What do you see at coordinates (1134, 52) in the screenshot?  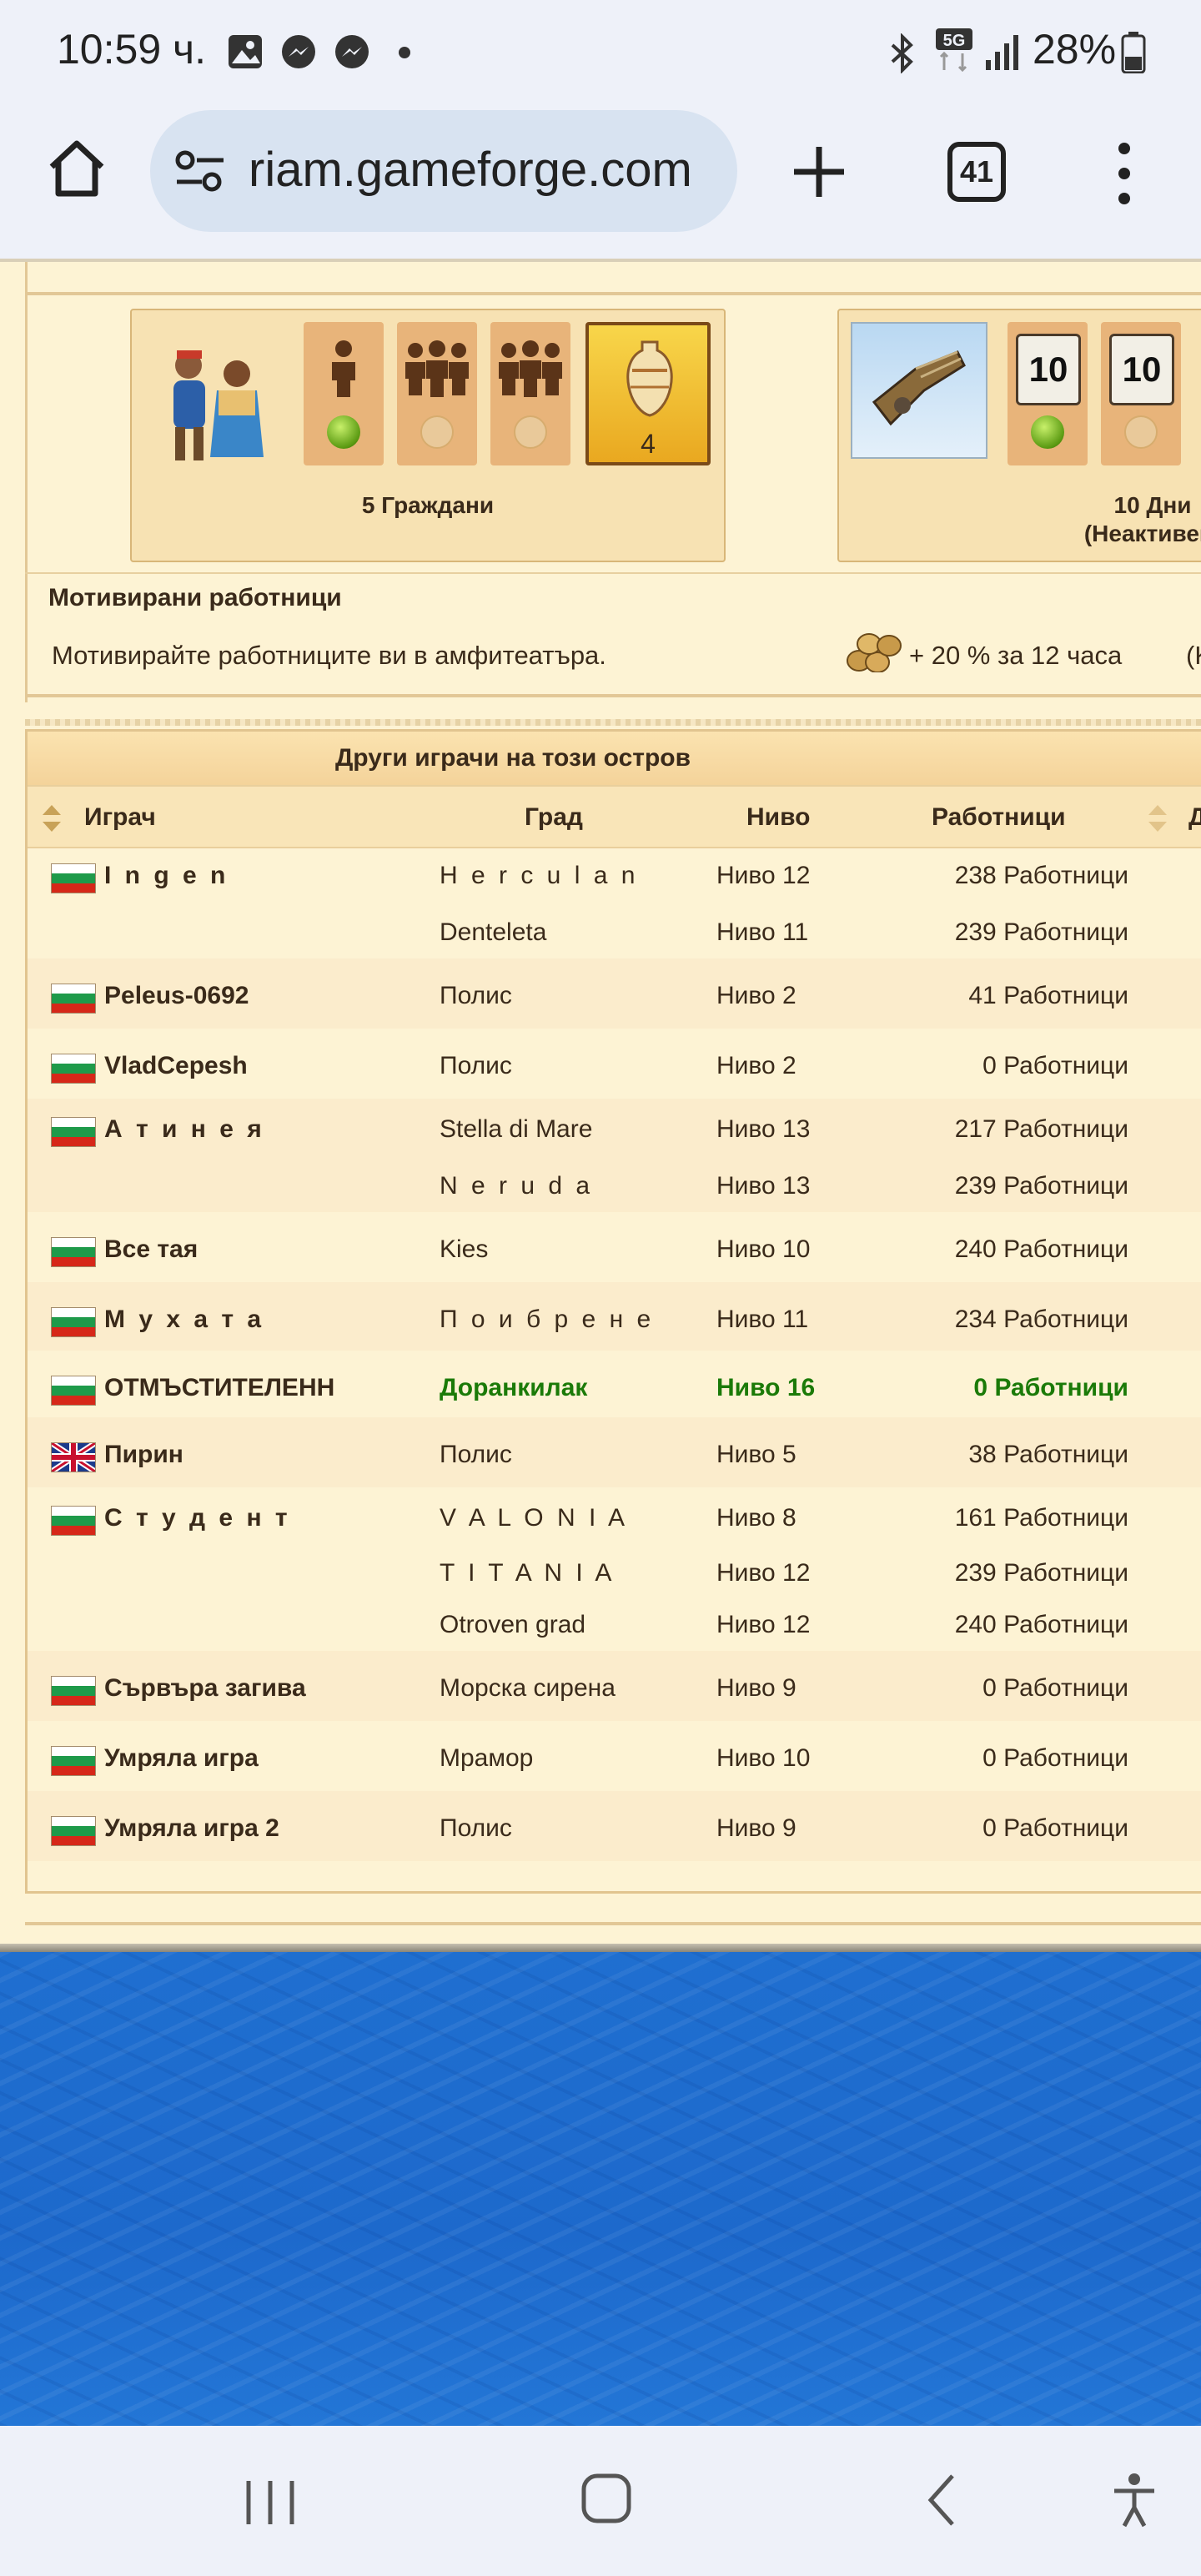 I see `battery-icon` at bounding box center [1134, 52].